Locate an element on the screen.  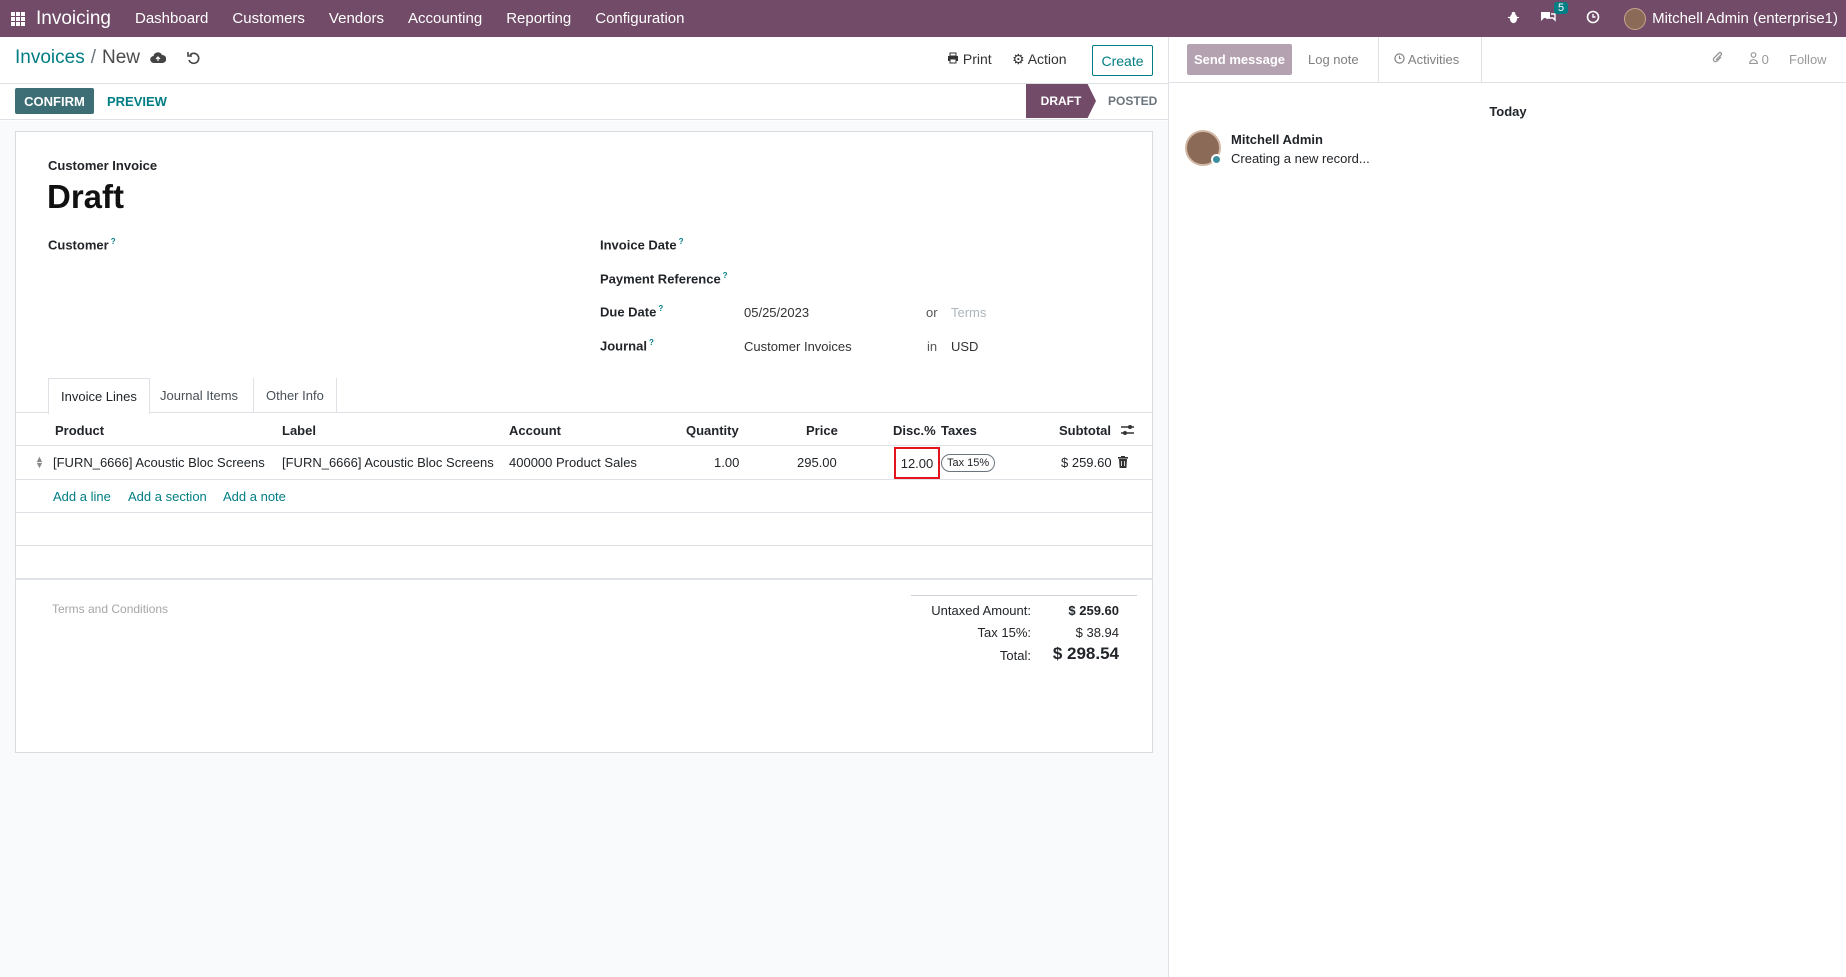
cell-product: [FURN_6666] Acoustic Bloc Screens is located at coordinates (159, 462).